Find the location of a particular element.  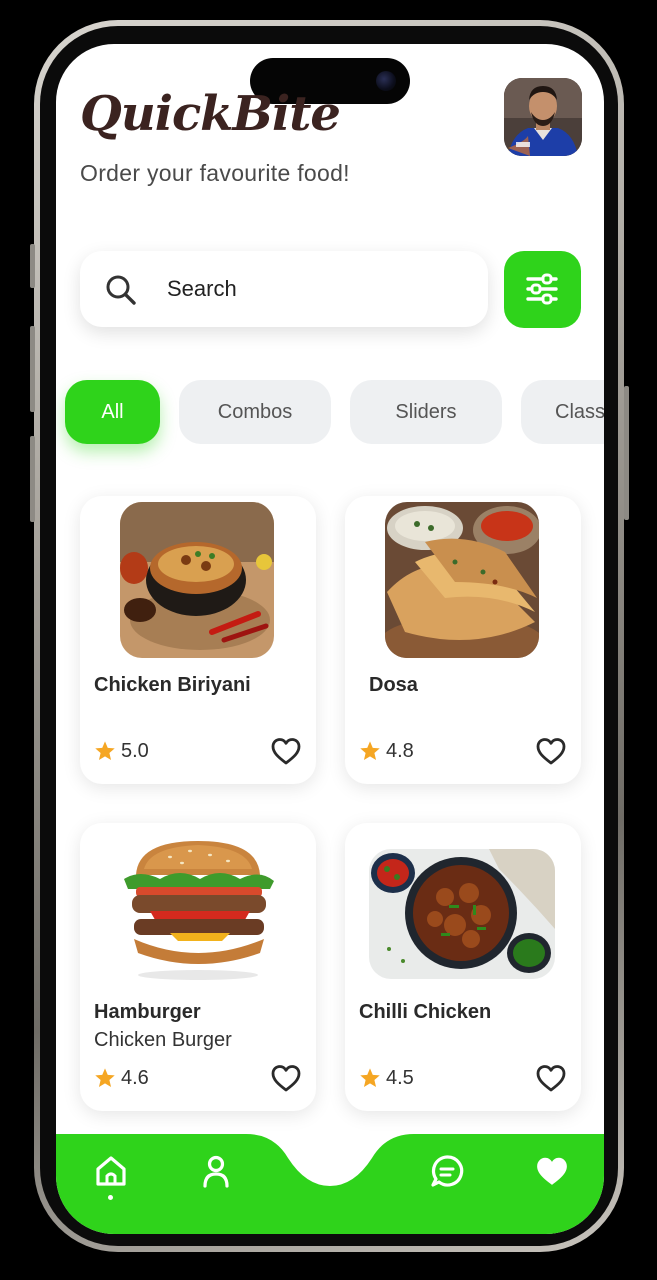

product-card: Dosa 4.8 is located at coordinates (463, 640).